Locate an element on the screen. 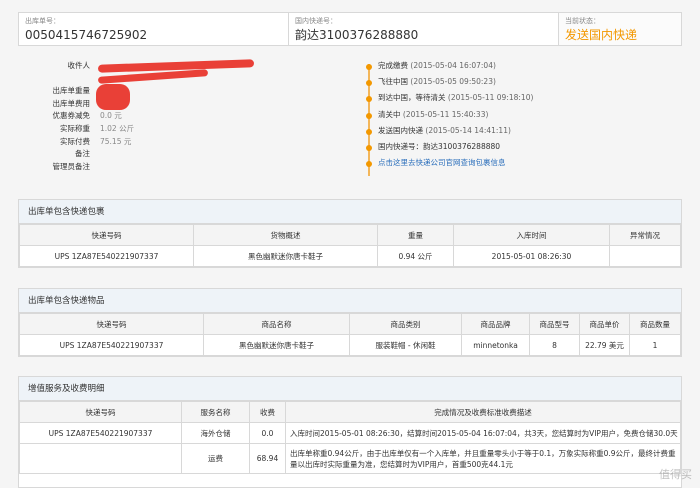 This screenshot has width=700, height=488. order-number-cell: 出库单号： 0050415746725902 is located at coordinates (154, 29).